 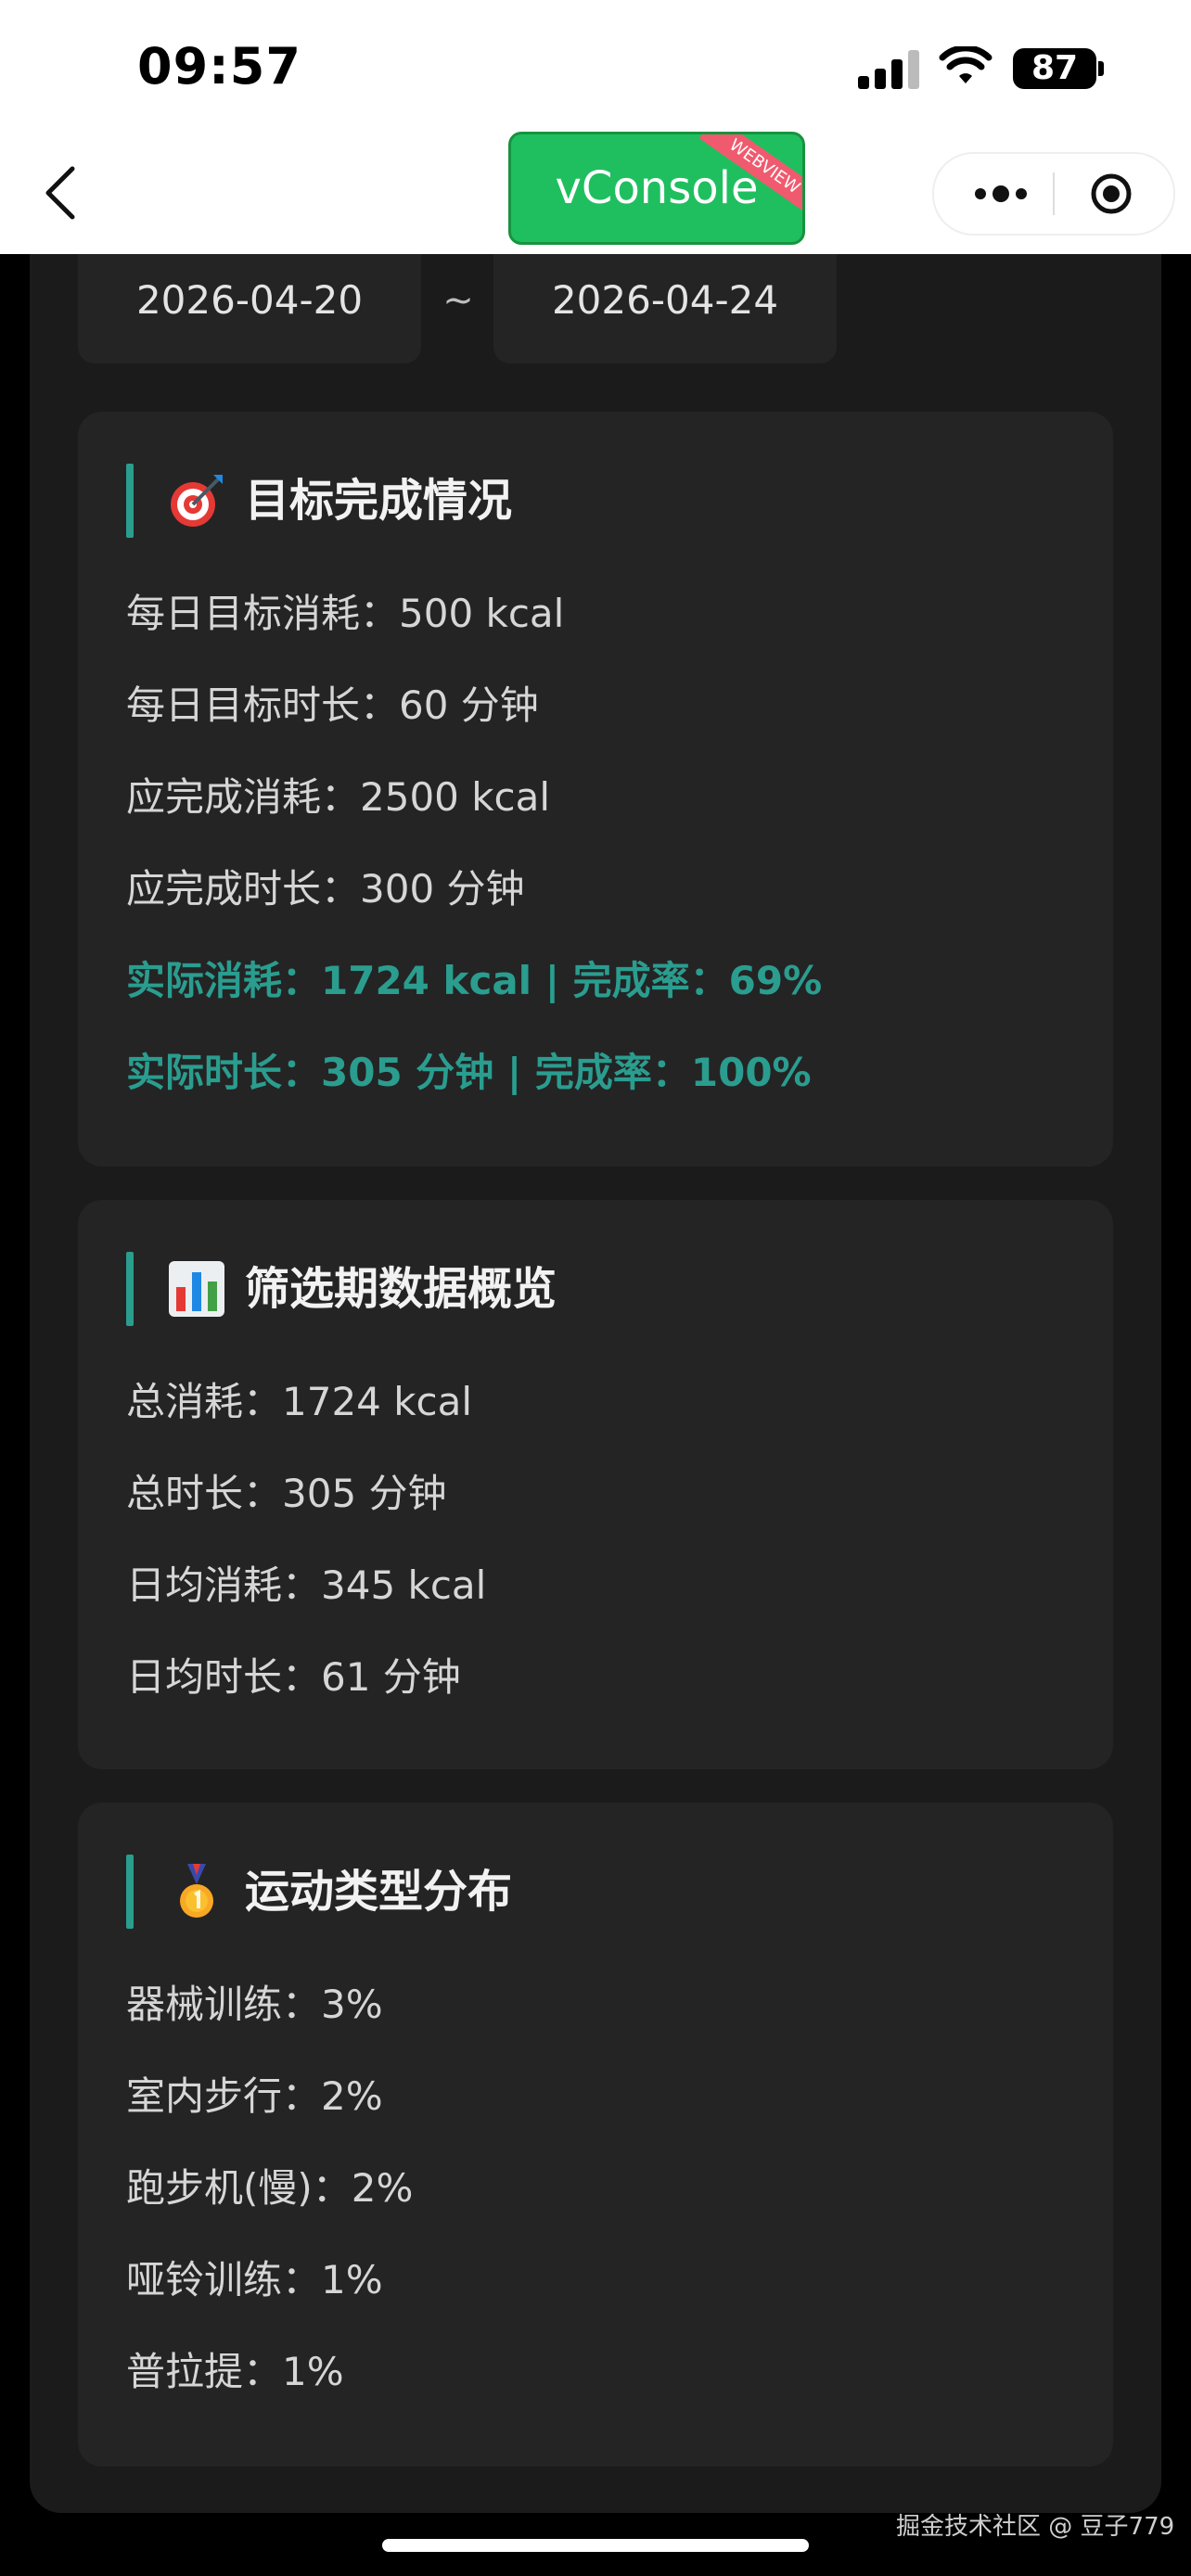 I want to click on actual-duration-rate: 实际时长：305 分钟 | 完成率：100%, so click(x=469, y=1072).